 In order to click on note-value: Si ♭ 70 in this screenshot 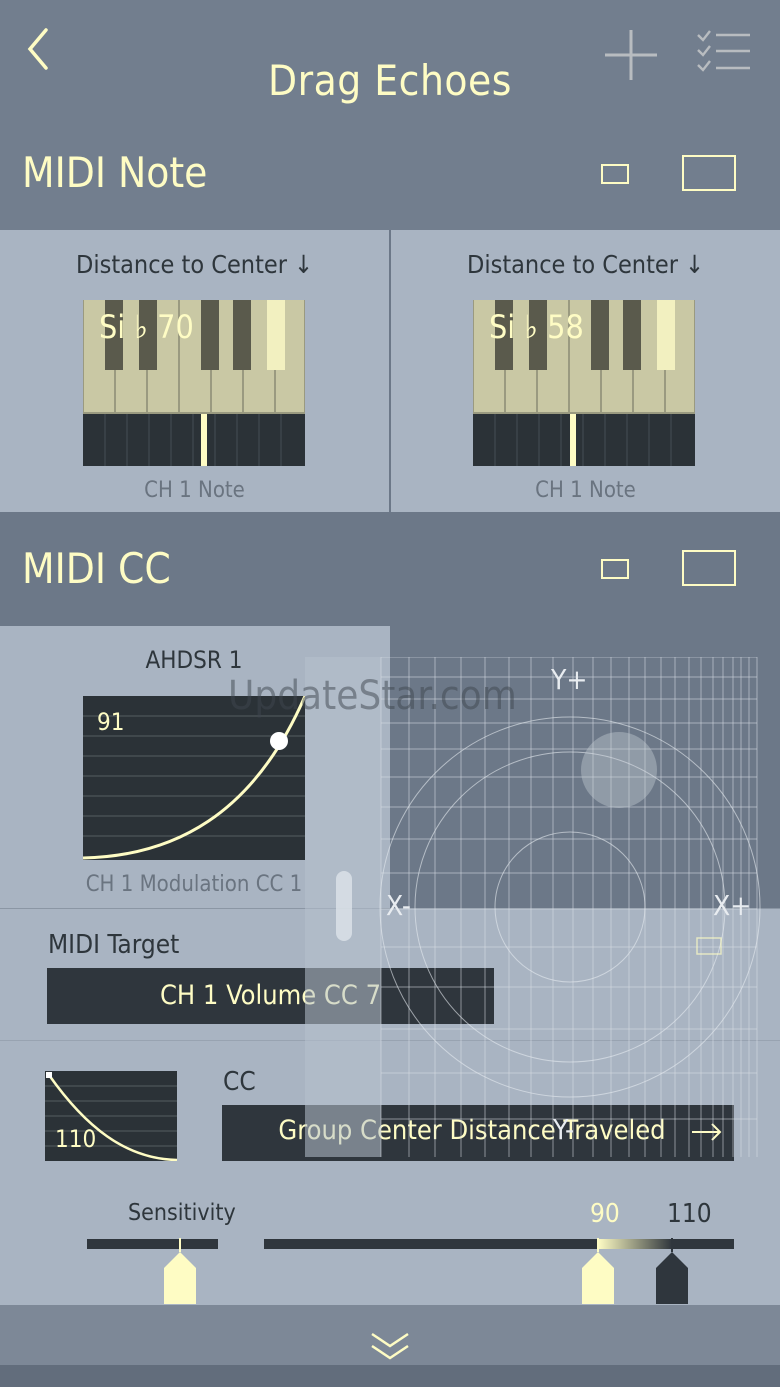, I will do `click(146, 327)`.